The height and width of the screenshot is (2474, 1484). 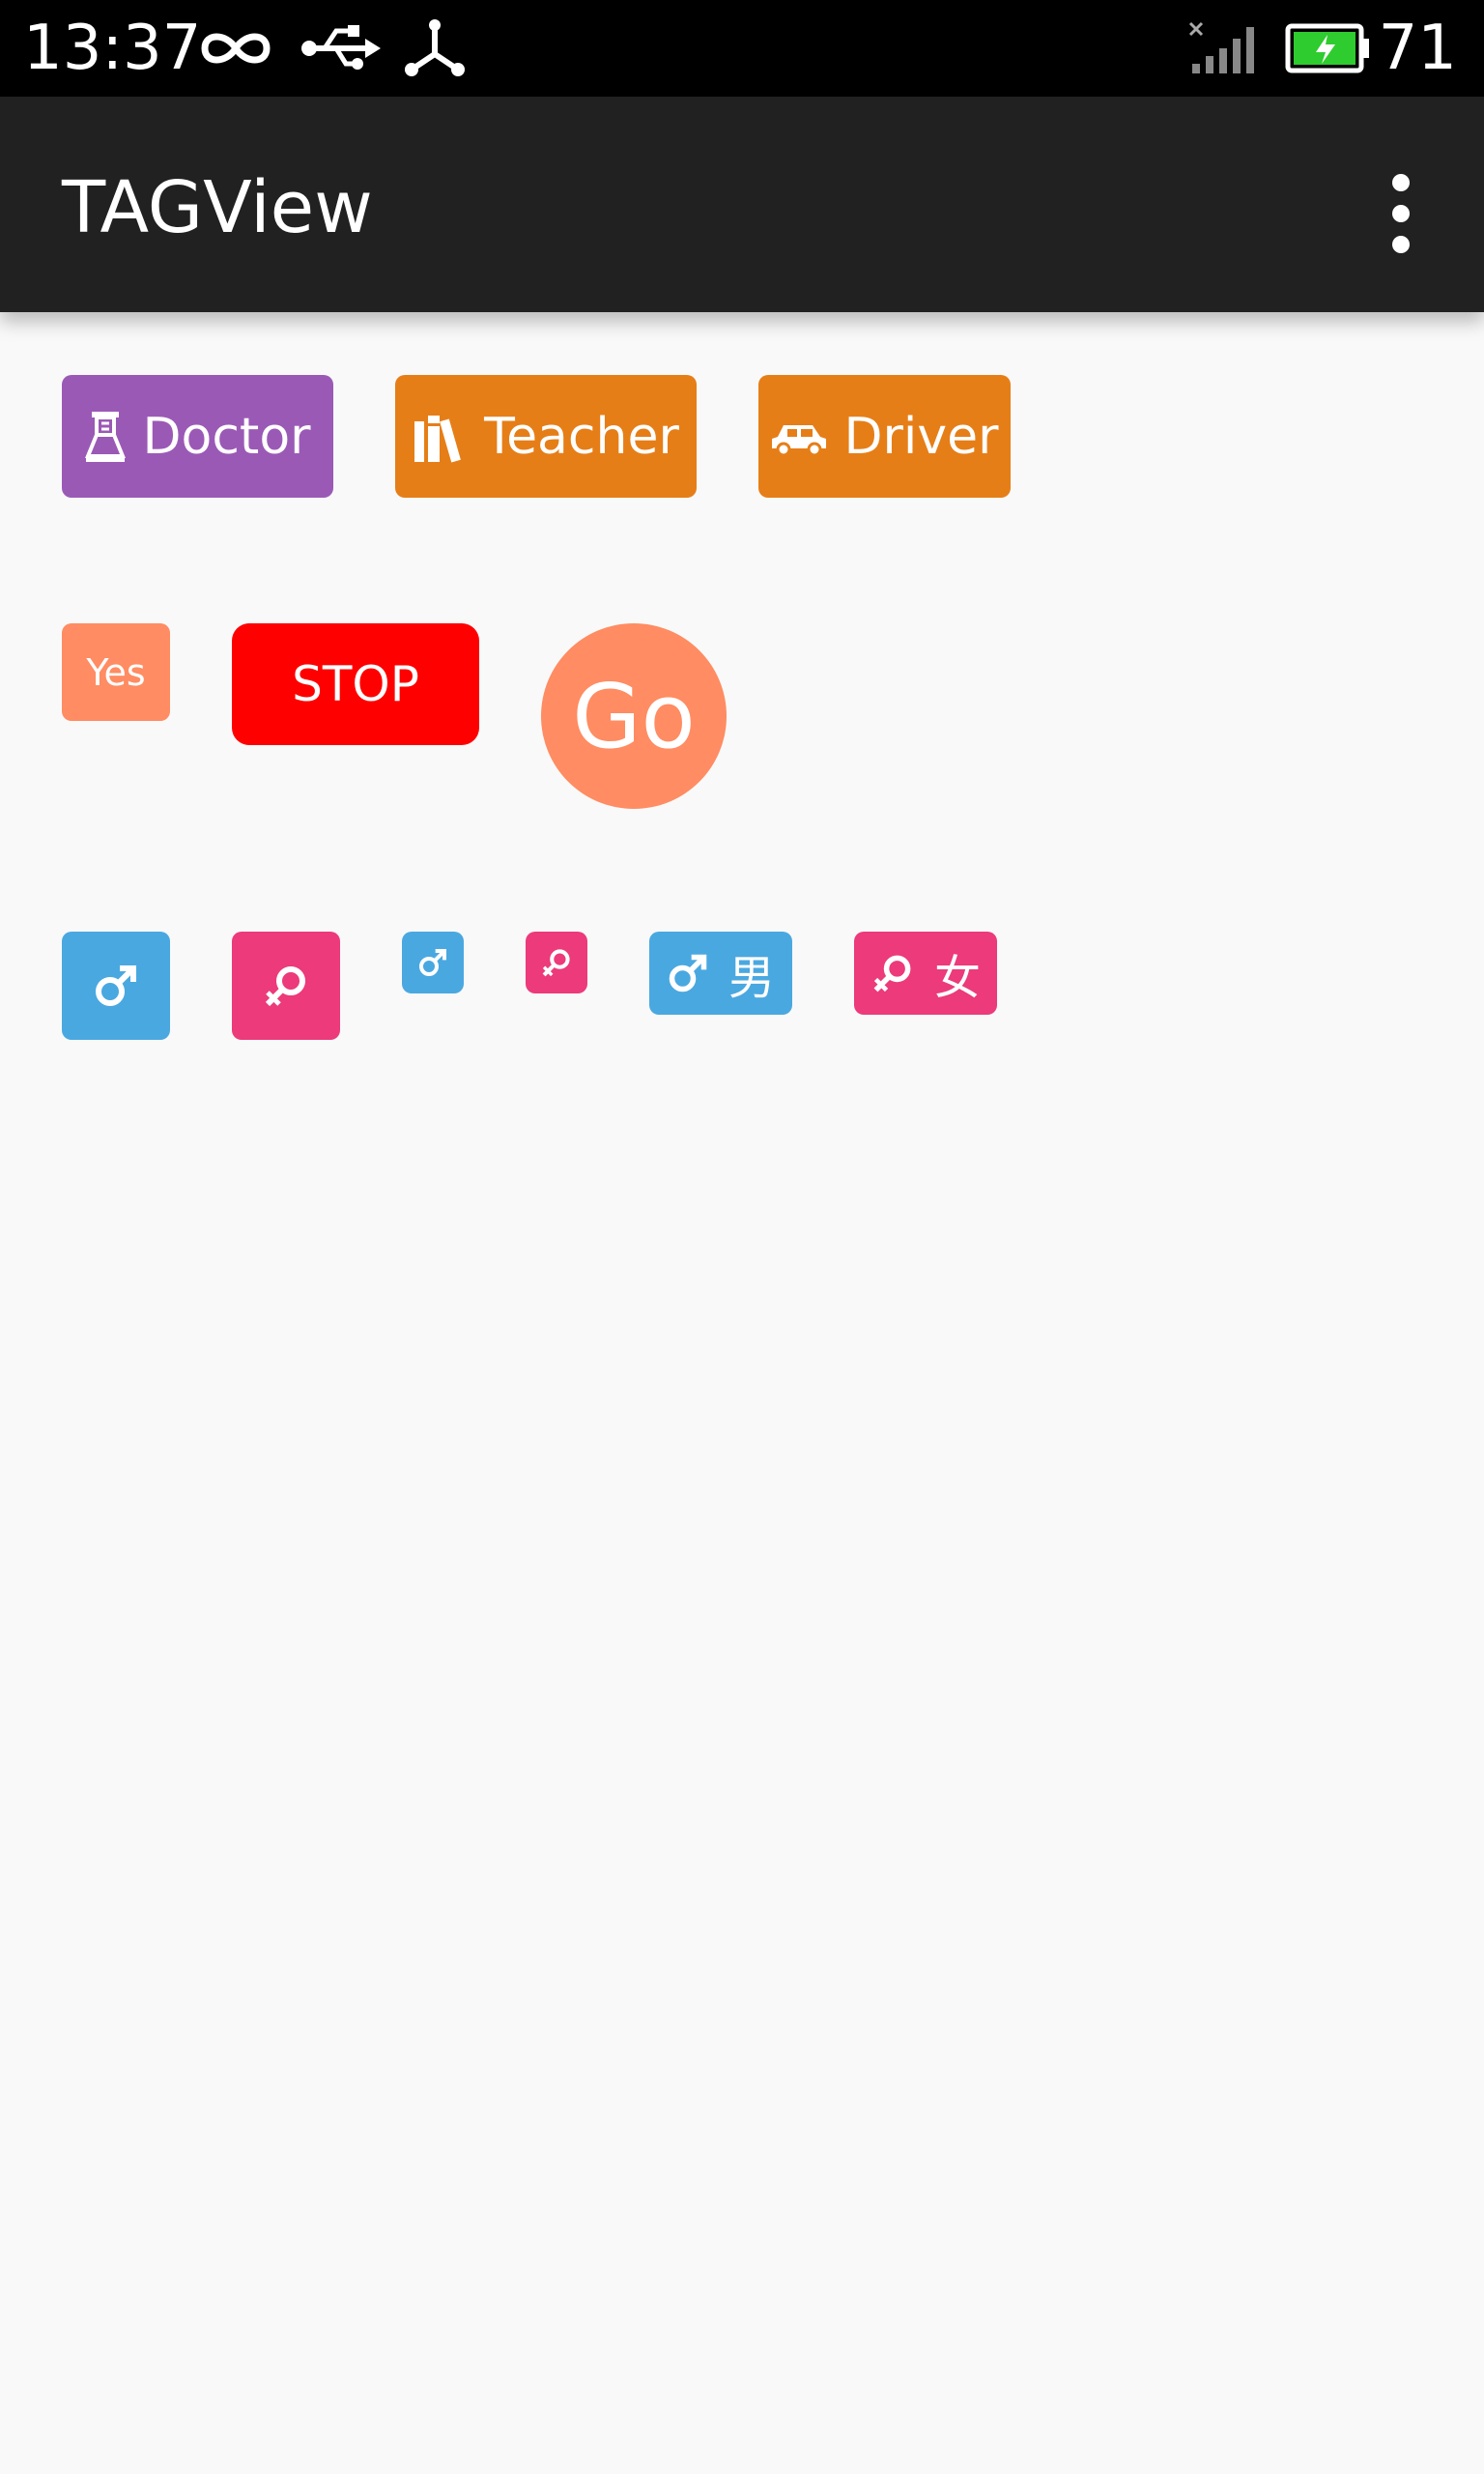 What do you see at coordinates (1401, 215) in the screenshot?
I see `overflow-menu-button` at bounding box center [1401, 215].